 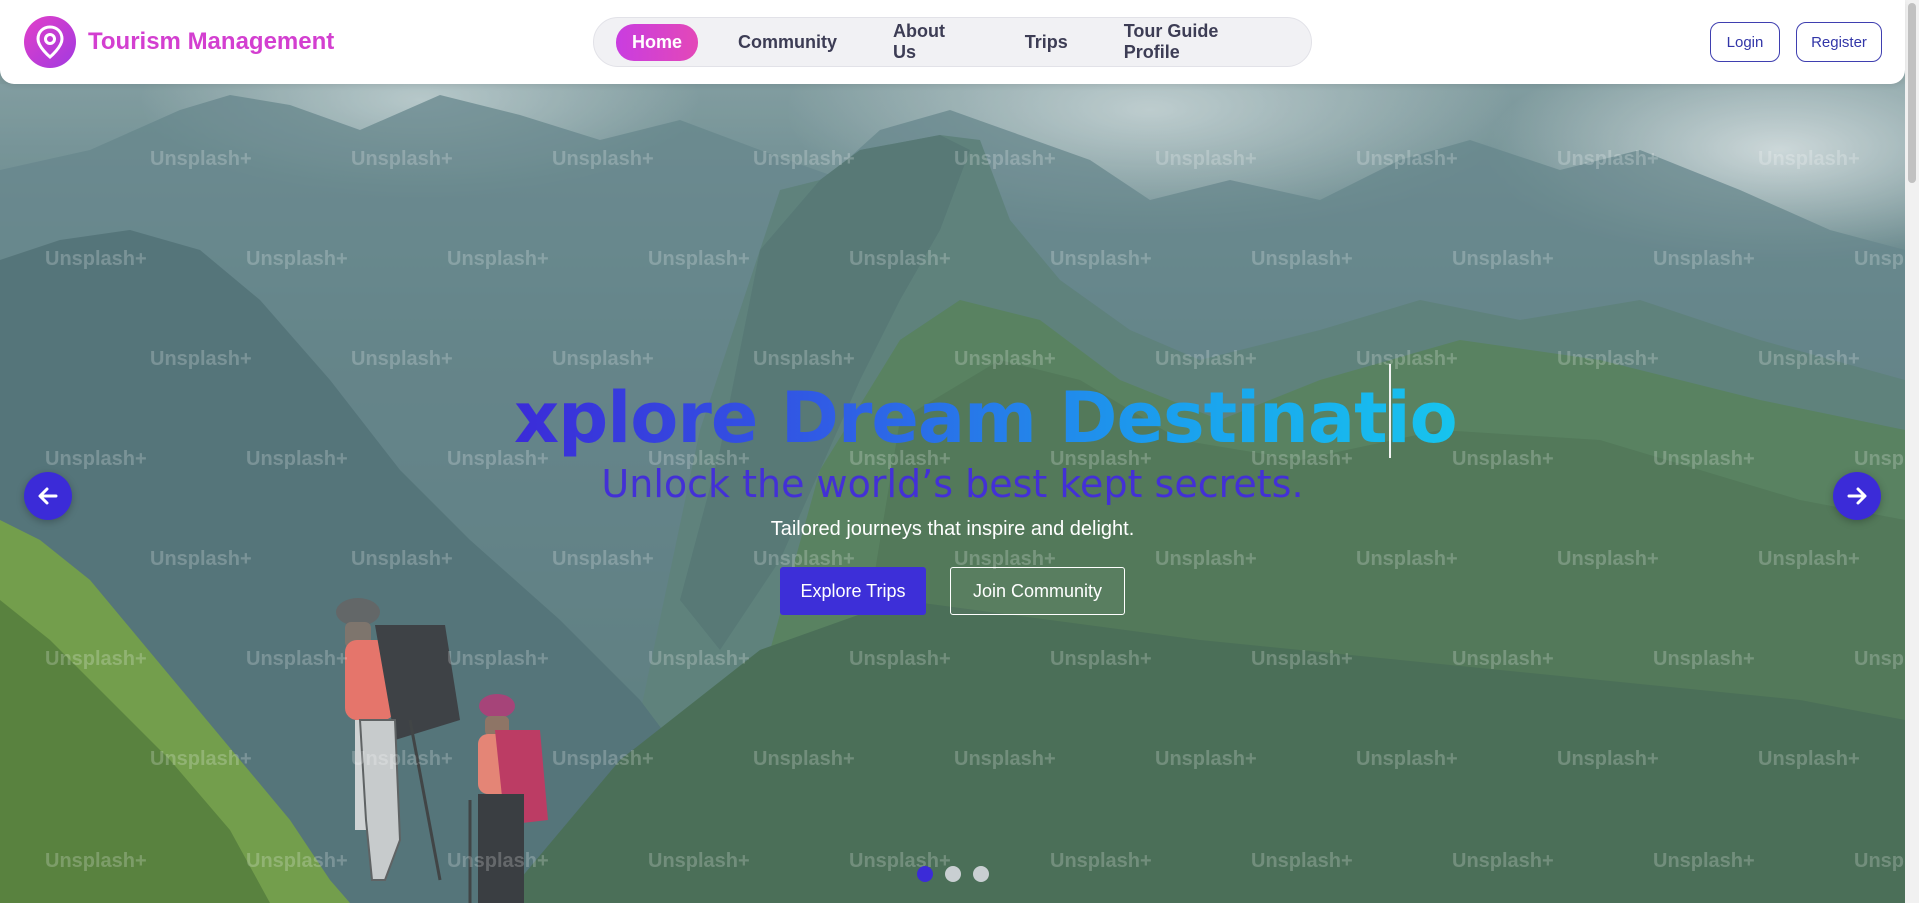 I want to click on arrow-right-icon, so click(x=1857, y=496).